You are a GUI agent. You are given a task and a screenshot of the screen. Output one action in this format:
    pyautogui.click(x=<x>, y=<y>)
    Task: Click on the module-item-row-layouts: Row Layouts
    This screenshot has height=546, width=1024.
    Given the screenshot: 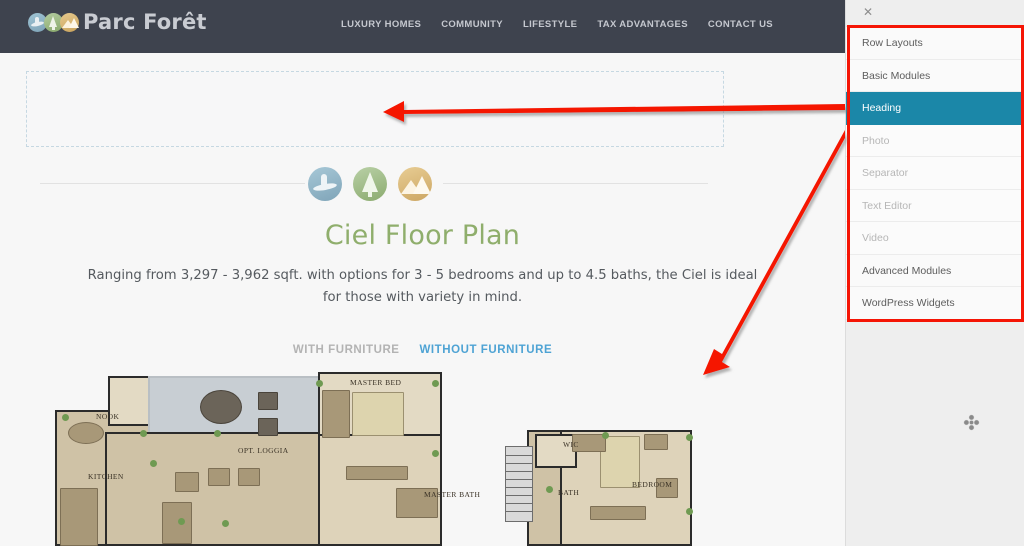 What is the action you would take?
    pyautogui.click(x=935, y=43)
    